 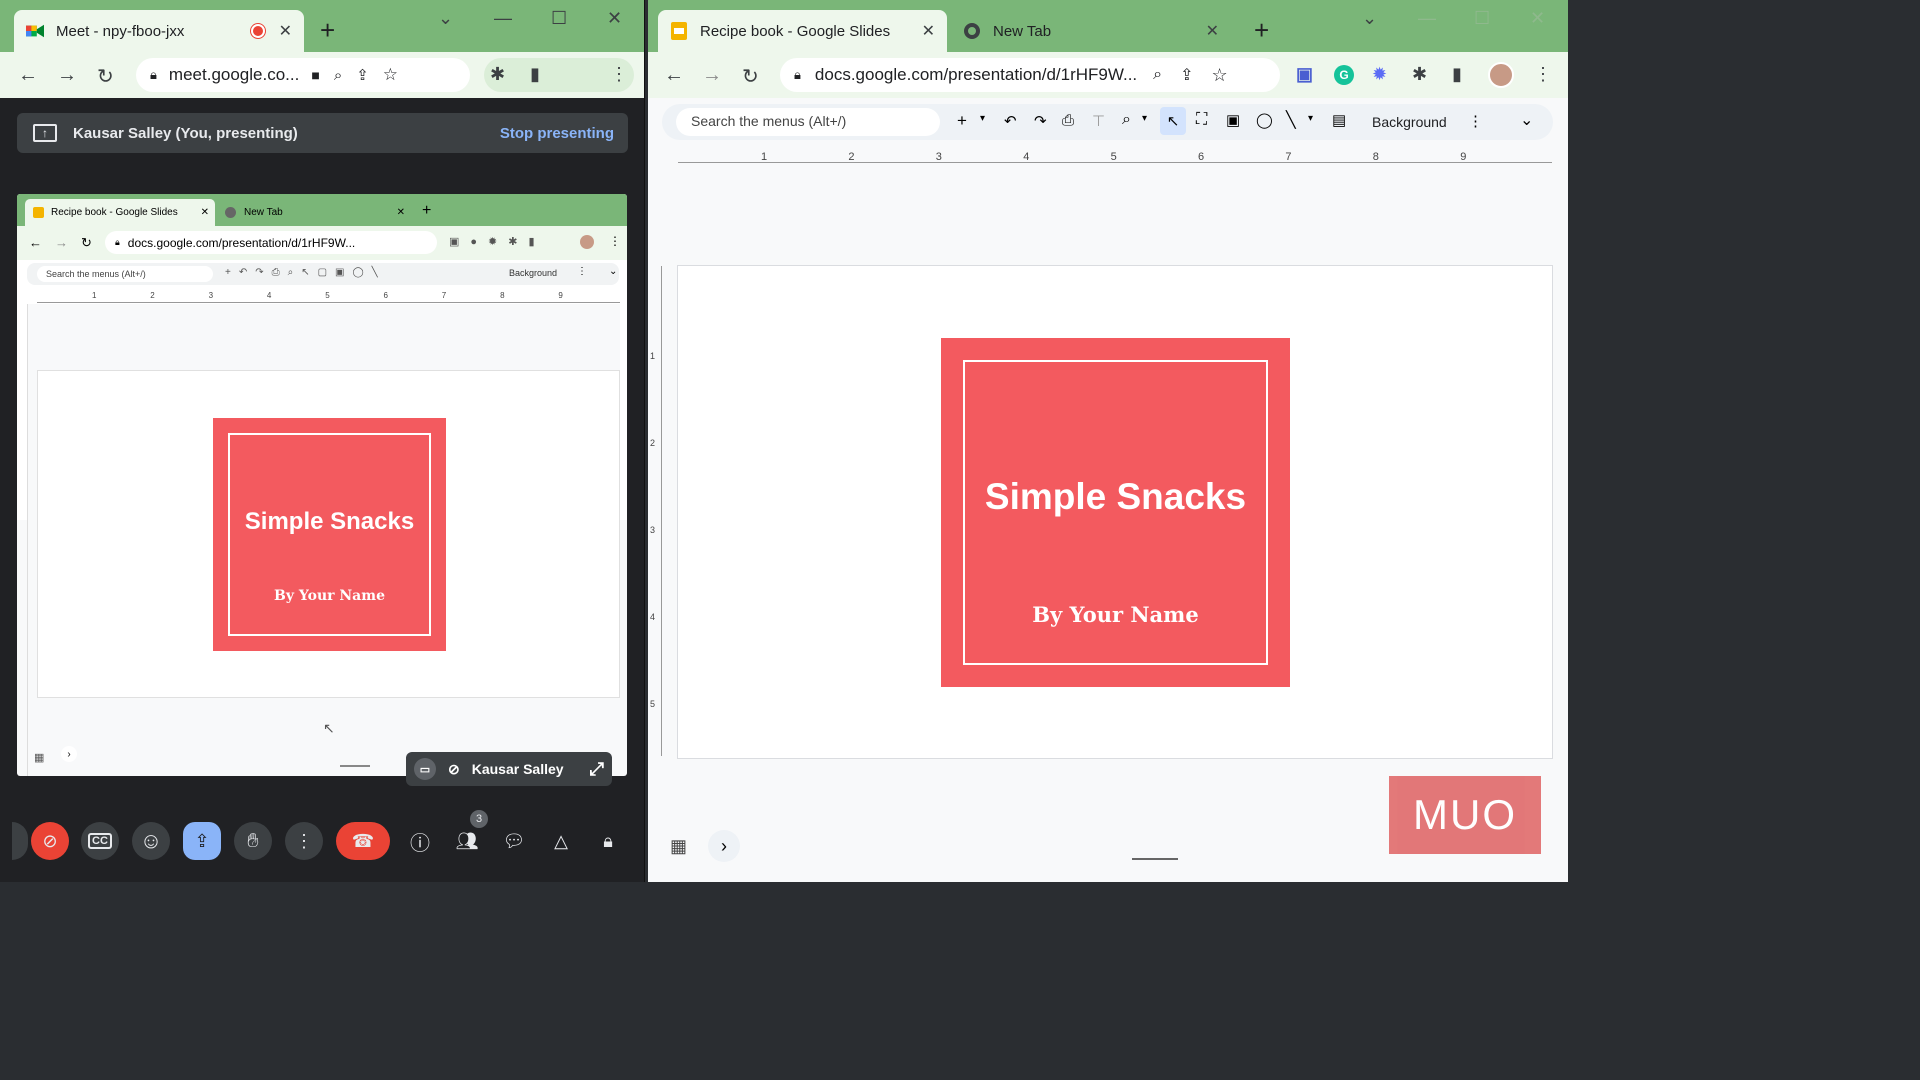 I want to click on resize-handle, so click(x=355, y=766).